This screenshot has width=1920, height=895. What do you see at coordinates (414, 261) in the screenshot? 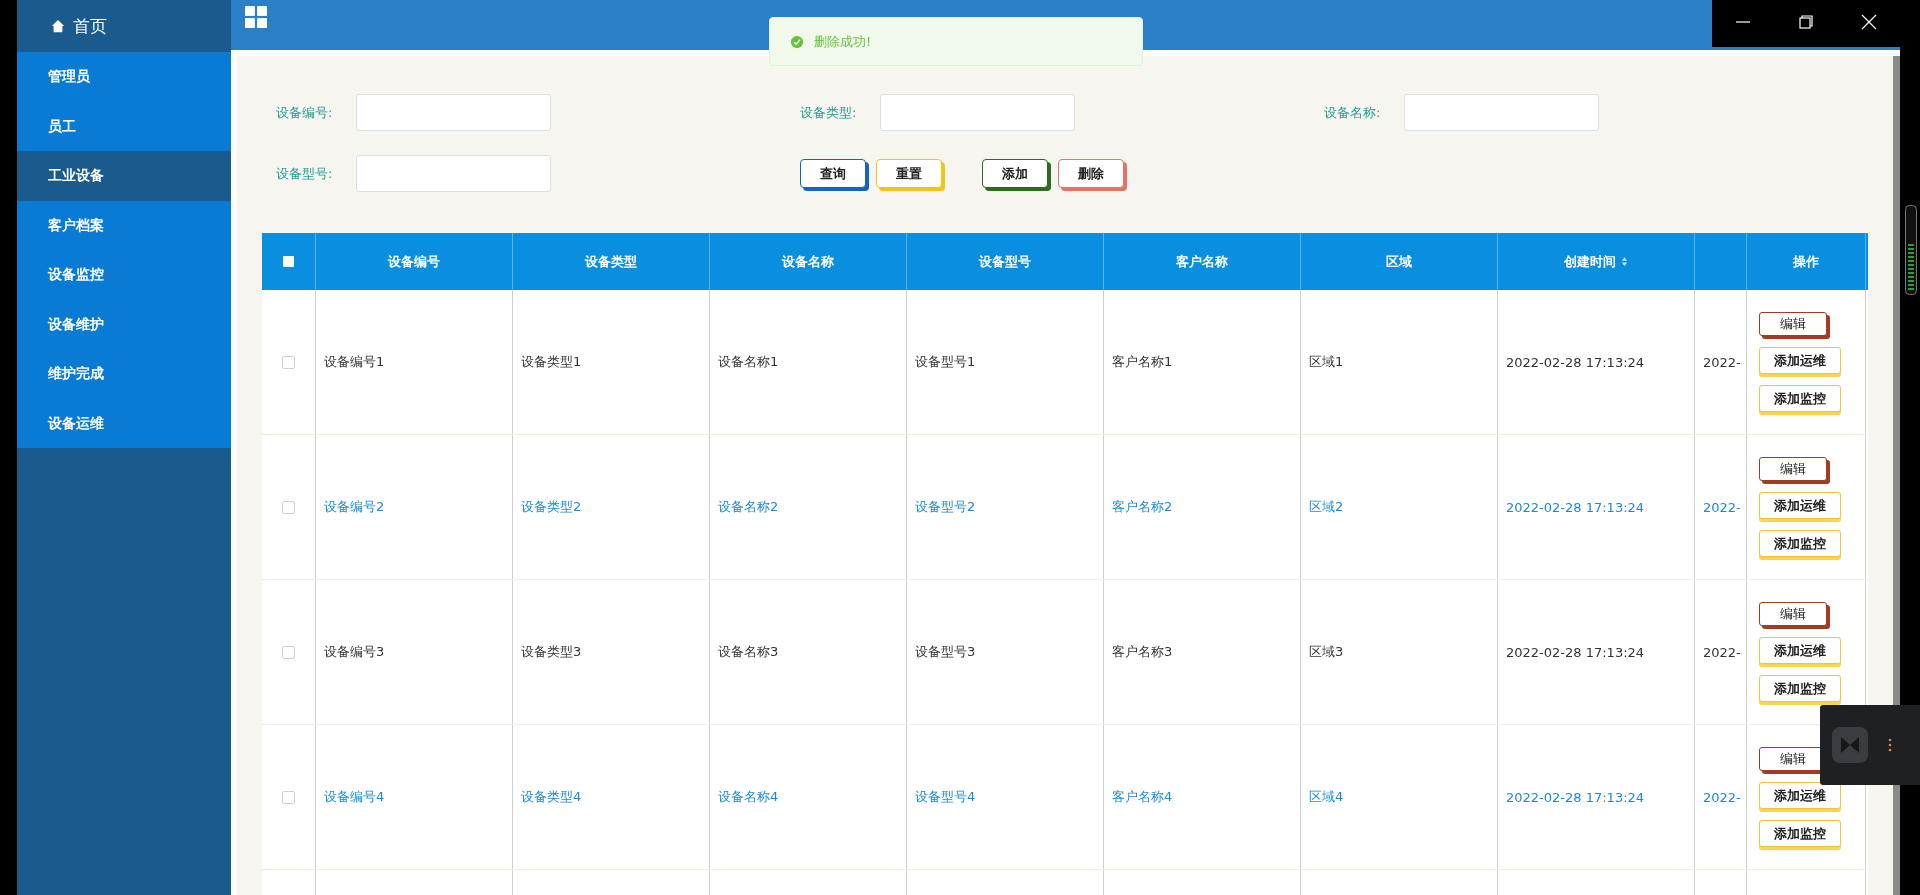
I see `column-header: 设备编号` at bounding box center [414, 261].